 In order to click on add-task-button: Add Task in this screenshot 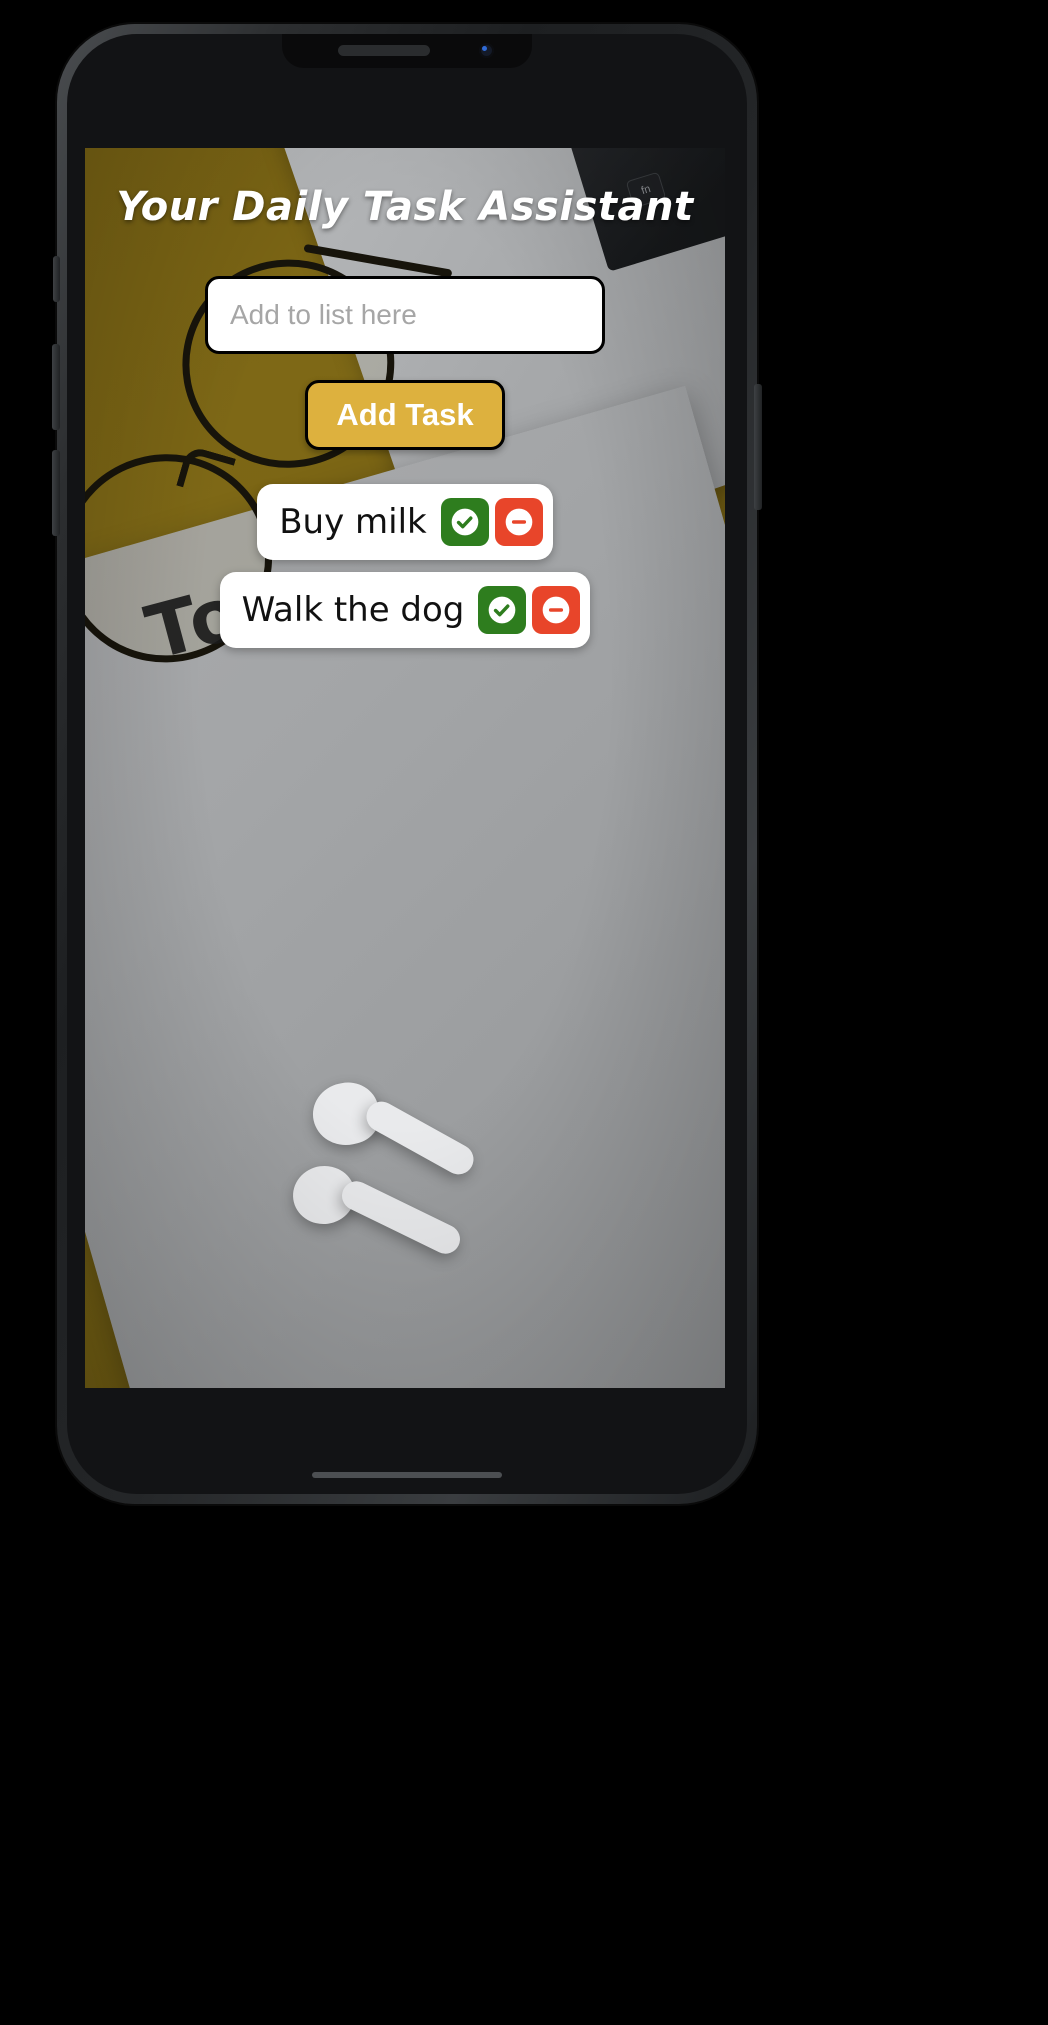, I will do `click(405, 415)`.